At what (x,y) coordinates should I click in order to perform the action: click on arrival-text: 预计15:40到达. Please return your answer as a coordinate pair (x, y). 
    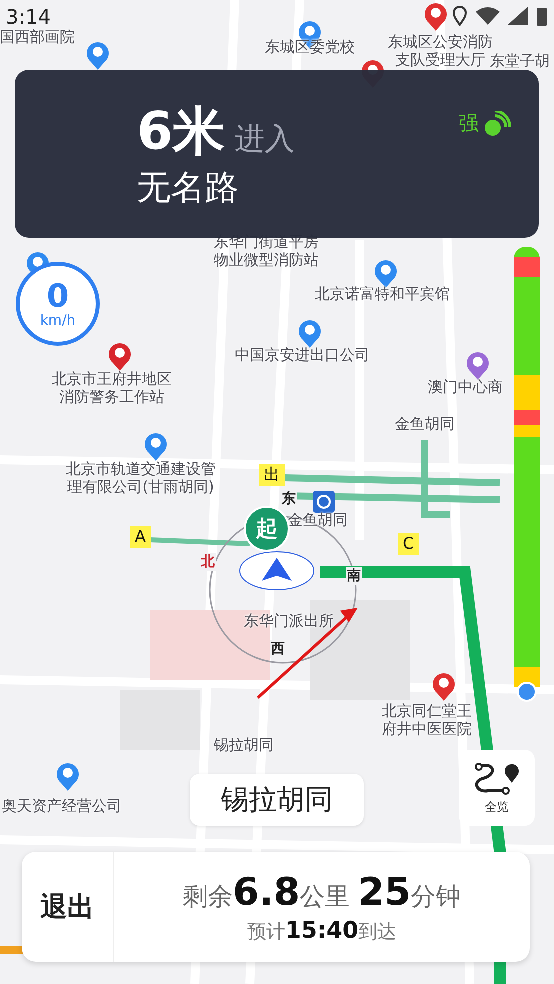
    Looking at the image, I should click on (322, 931).